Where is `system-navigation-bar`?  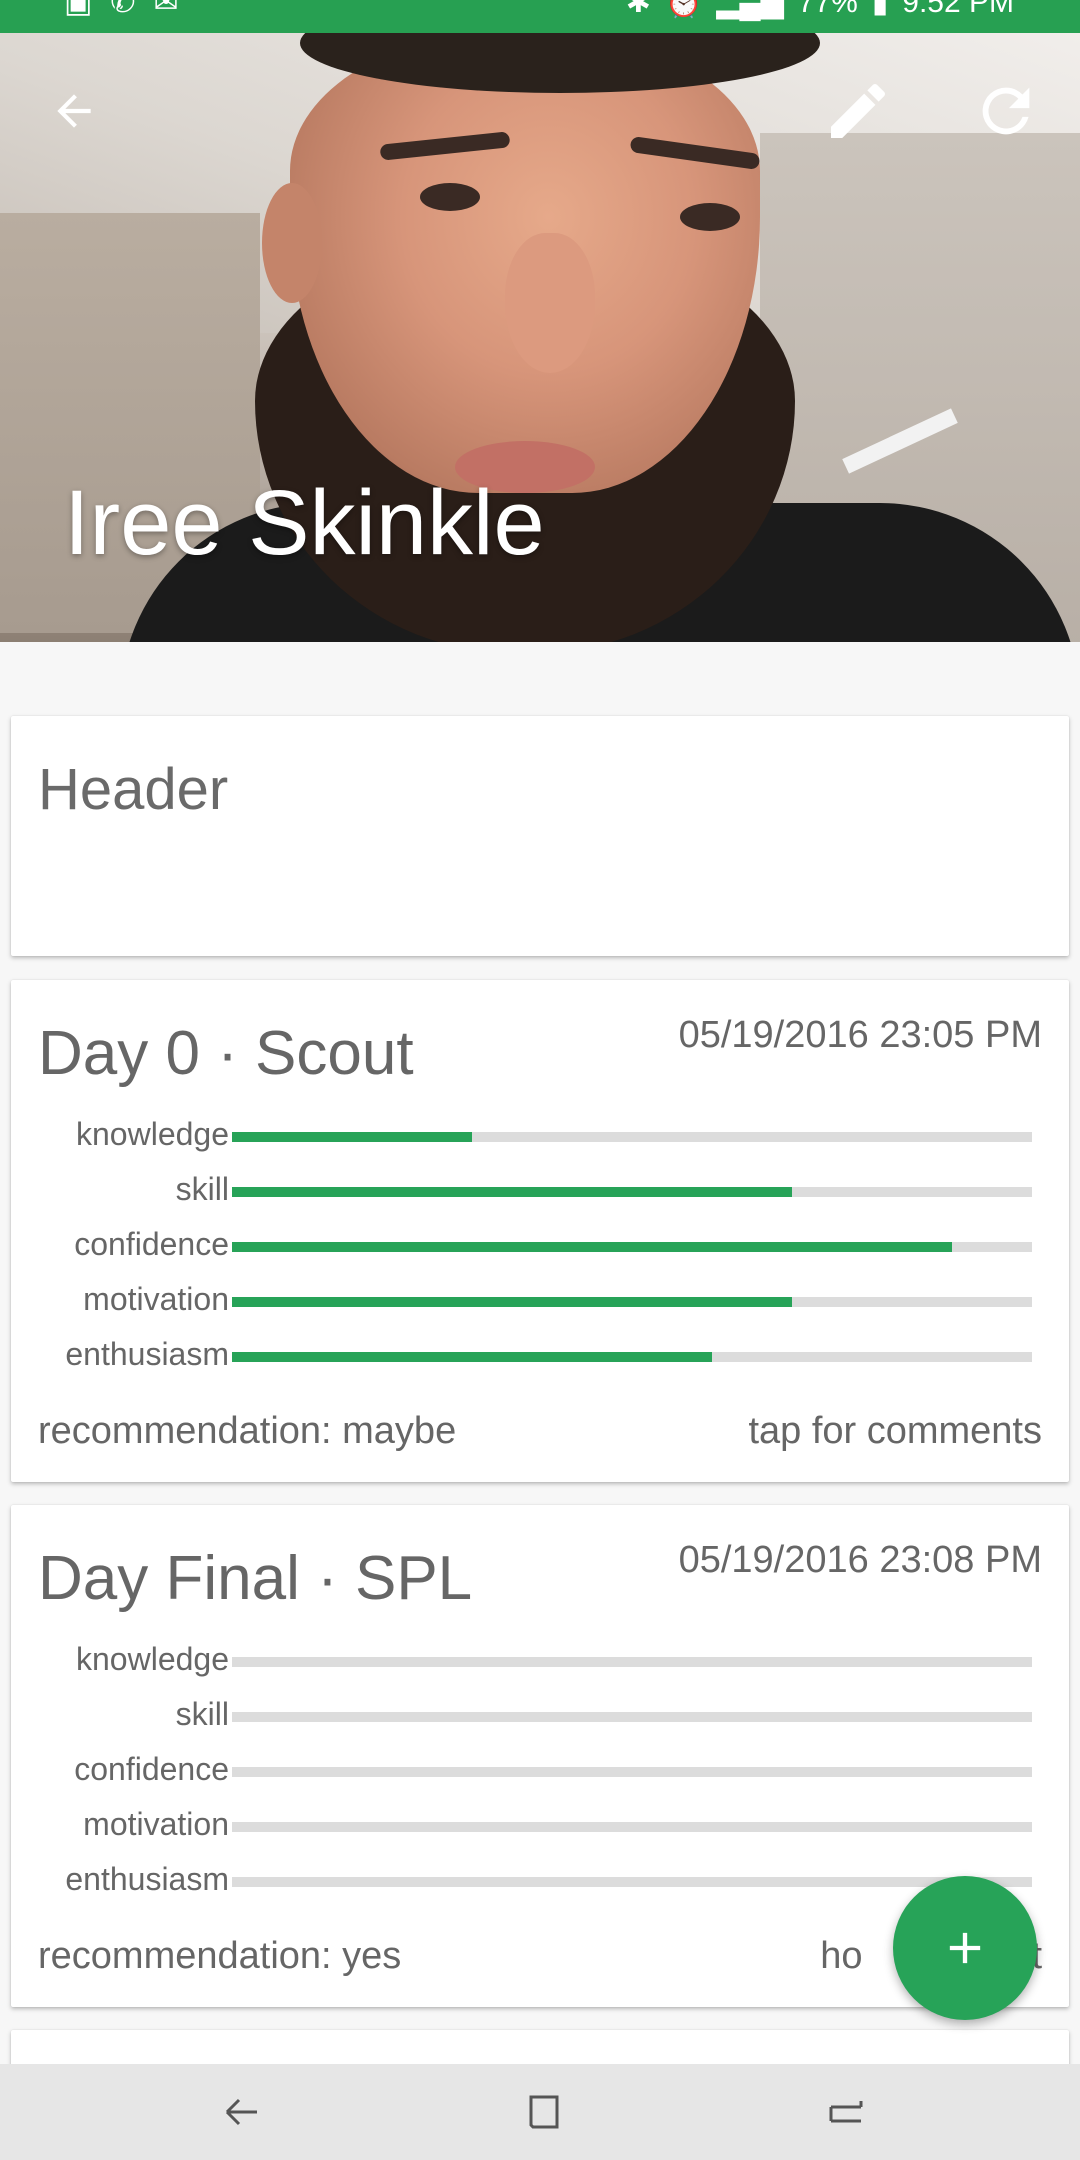
system-navigation-bar is located at coordinates (540, 2112).